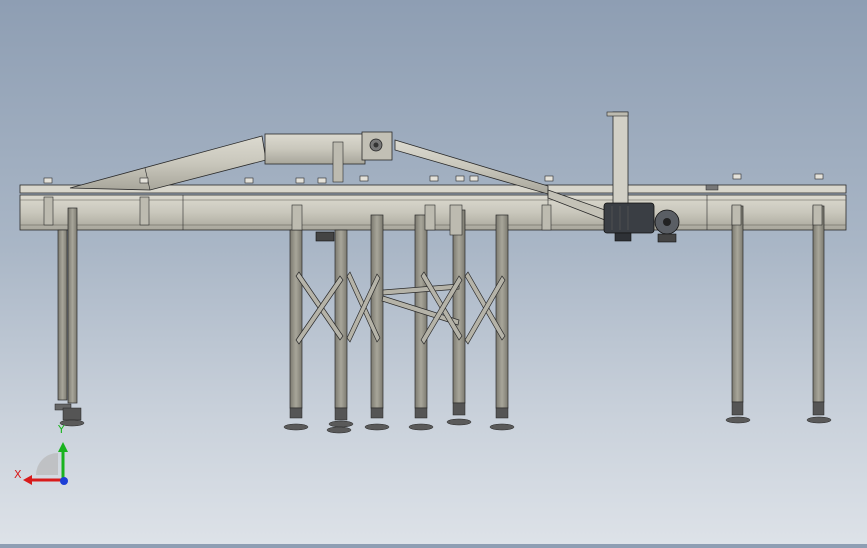 Image resolution: width=867 pixels, height=548 pixels. I want to click on legs-center, so click(399, 321).